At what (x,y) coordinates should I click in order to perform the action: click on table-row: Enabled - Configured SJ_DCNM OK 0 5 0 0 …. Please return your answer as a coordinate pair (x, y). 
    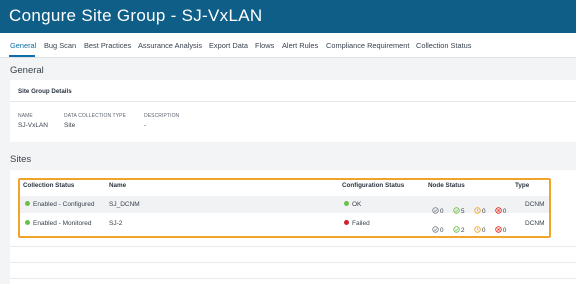
    Looking at the image, I should click on (285, 205).